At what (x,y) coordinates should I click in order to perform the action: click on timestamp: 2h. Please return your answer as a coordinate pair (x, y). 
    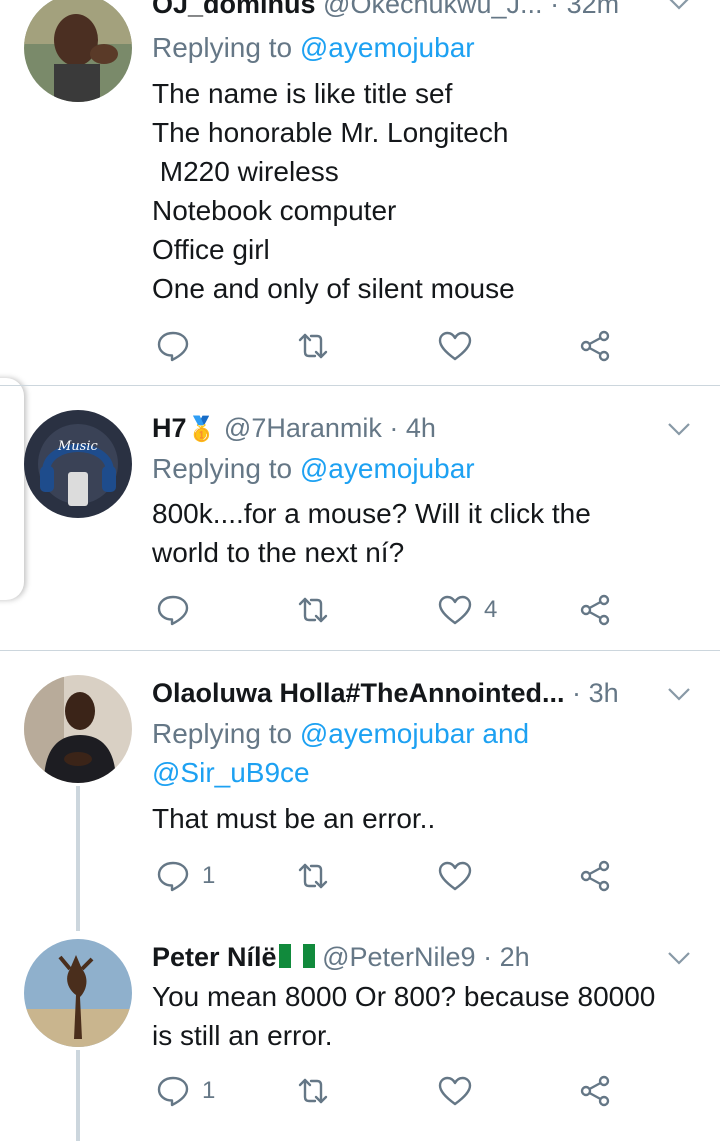
    Looking at the image, I should click on (515, 957).